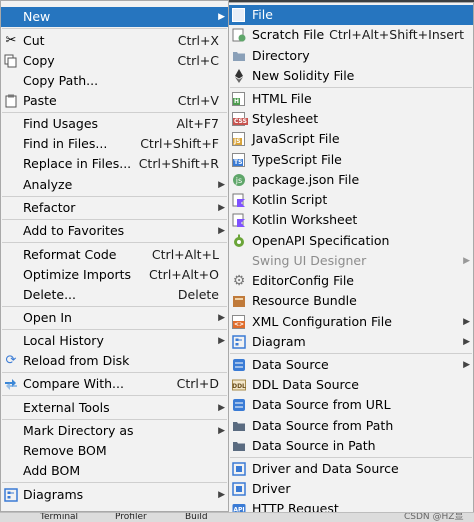 The height and width of the screenshot is (522, 474). I want to click on submenu-item-kotlin-script: Kotlin Script, so click(351, 200).